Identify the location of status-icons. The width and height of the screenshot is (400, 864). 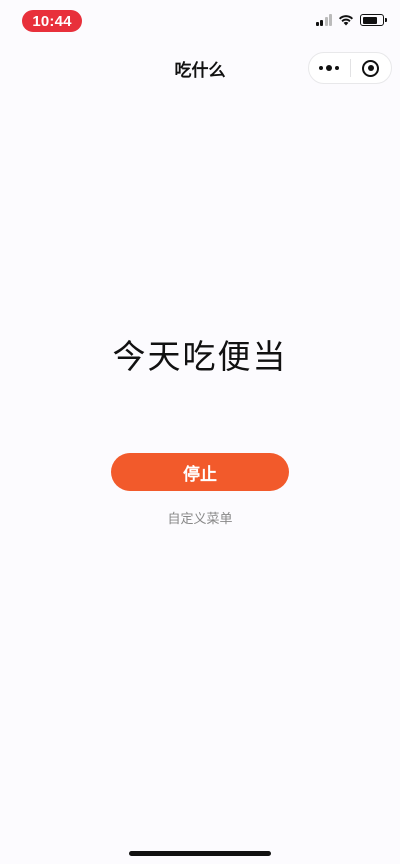
(351, 20).